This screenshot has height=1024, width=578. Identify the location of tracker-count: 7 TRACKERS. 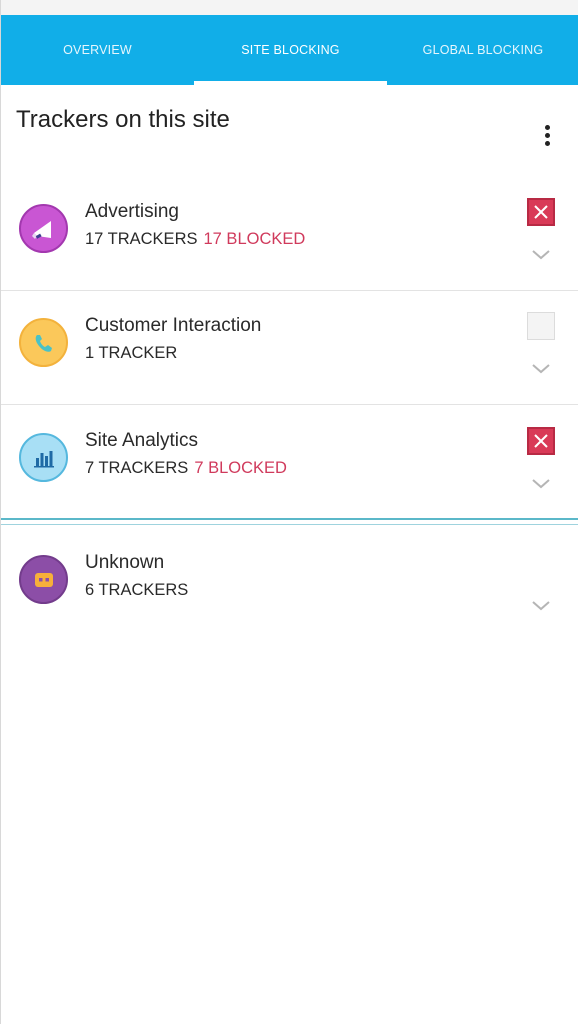
(137, 468).